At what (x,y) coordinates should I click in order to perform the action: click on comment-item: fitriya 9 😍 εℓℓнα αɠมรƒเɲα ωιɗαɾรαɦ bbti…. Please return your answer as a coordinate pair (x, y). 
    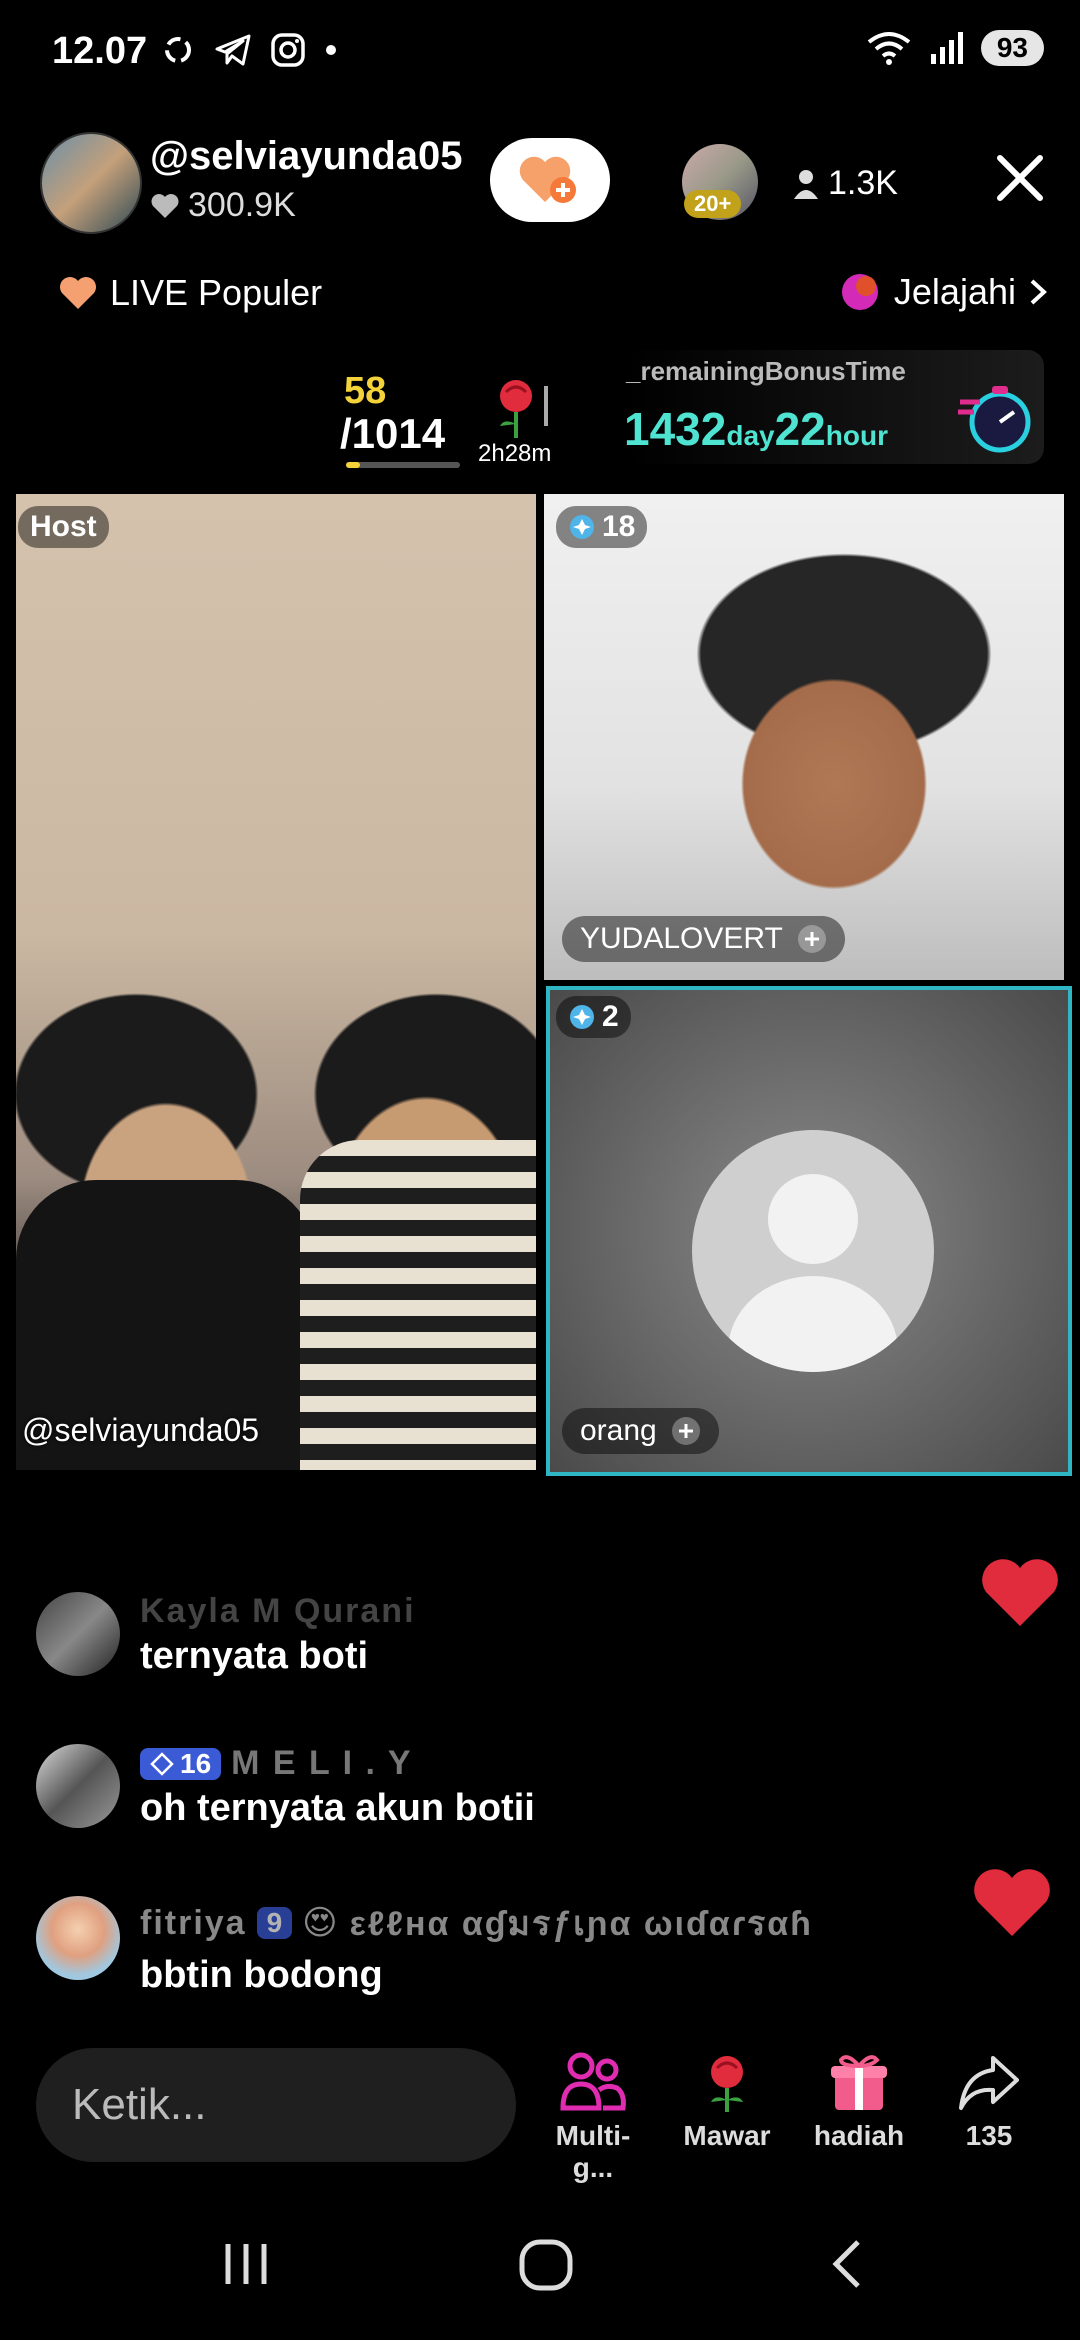
    Looking at the image, I should click on (424, 1946).